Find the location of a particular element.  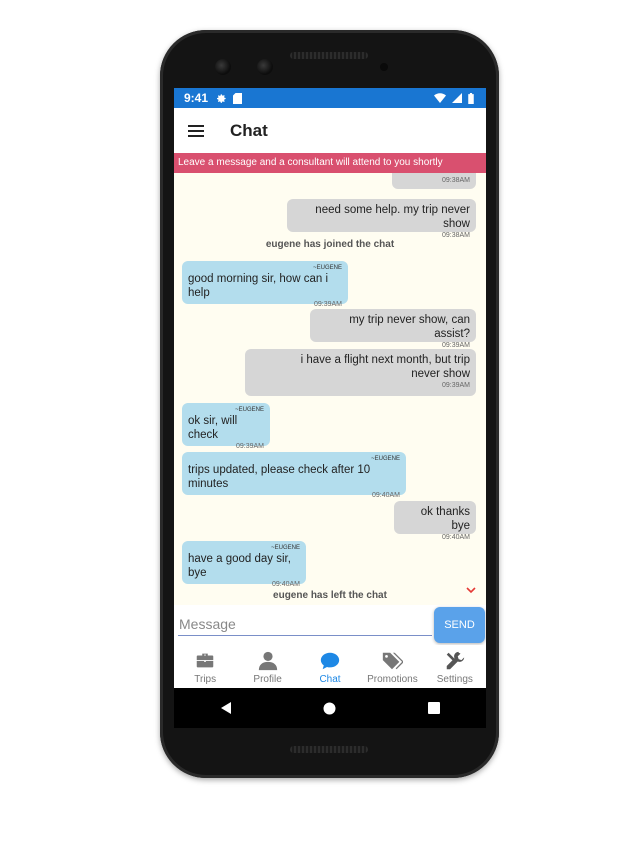

message-input is located at coordinates (305, 624).